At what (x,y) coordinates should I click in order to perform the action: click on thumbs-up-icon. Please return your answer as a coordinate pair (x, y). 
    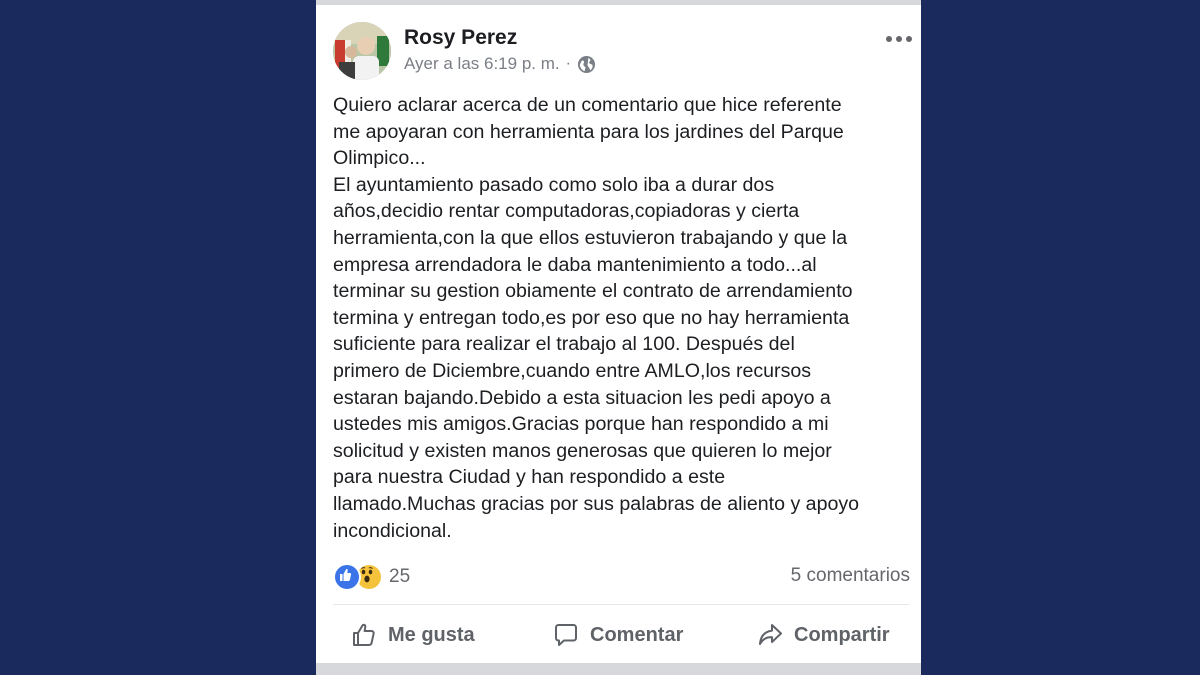
    Looking at the image, I should click on (364, 634).